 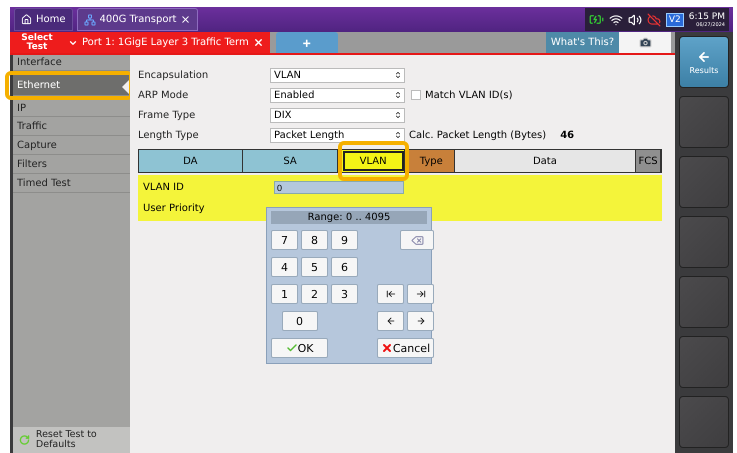 What do you see at coordinates (299, 348) in the screenshot?
I see `ok-button: OK` at bounding box center [299, 348].